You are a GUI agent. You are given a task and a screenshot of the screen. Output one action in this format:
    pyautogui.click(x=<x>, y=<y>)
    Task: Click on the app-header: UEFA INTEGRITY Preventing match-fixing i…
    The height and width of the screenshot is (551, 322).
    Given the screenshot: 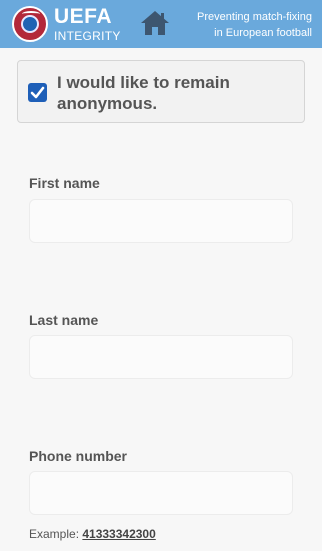 What is the action you would take?
    pyautogui.click(x=161, y=24)
    